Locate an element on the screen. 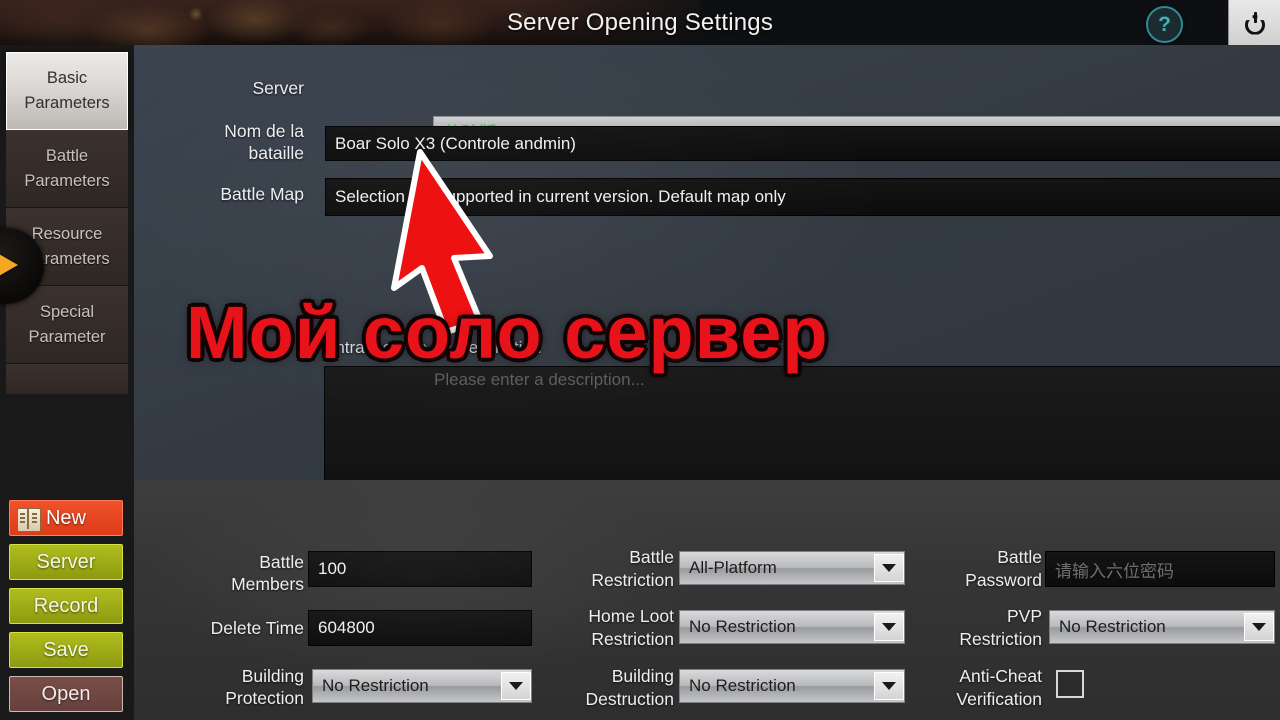  server-button-label: Server is located at coordinates (66, 561).